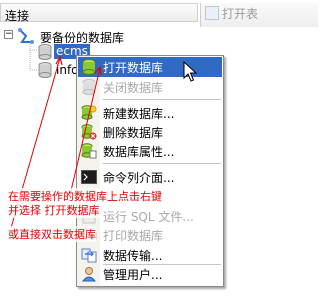 The height and width of the screenshot is (300, 320). Describe the element at coordinates (54, 210) in the screenshot. I see `annotation-line-2: 并选择 打开数据库` at that location.